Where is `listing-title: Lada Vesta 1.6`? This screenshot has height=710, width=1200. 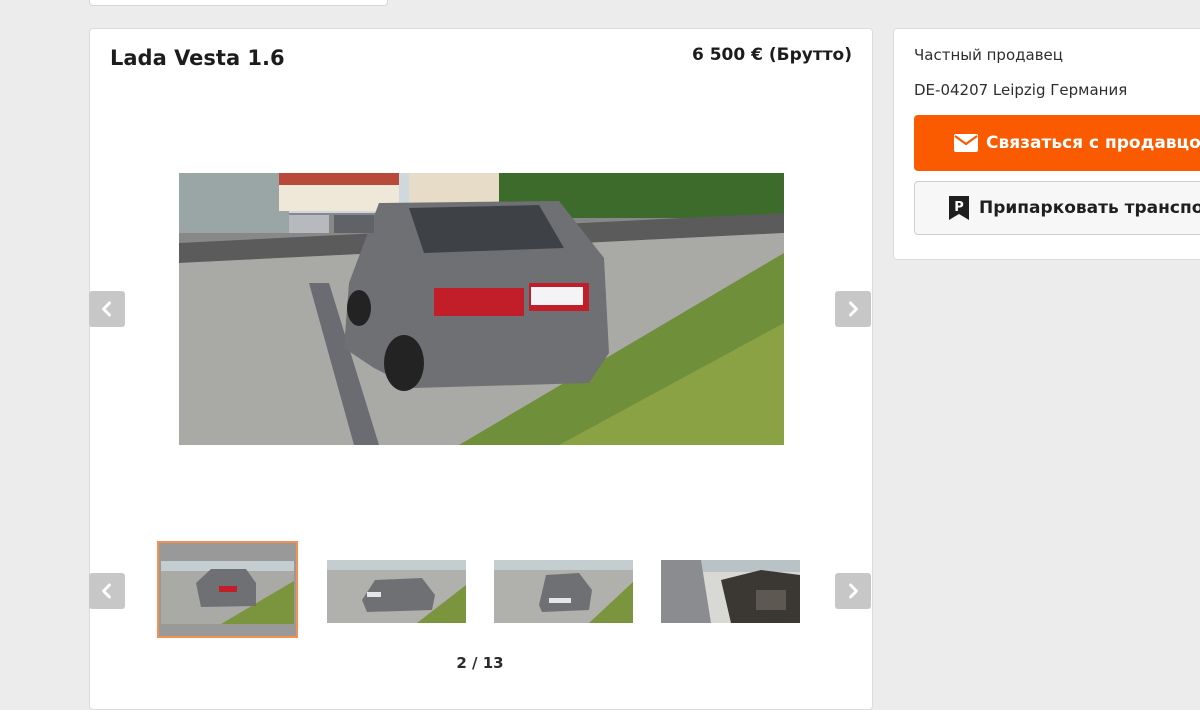
listing-title: Lada Vesta 1.6 is located at coordinates (197, 58).